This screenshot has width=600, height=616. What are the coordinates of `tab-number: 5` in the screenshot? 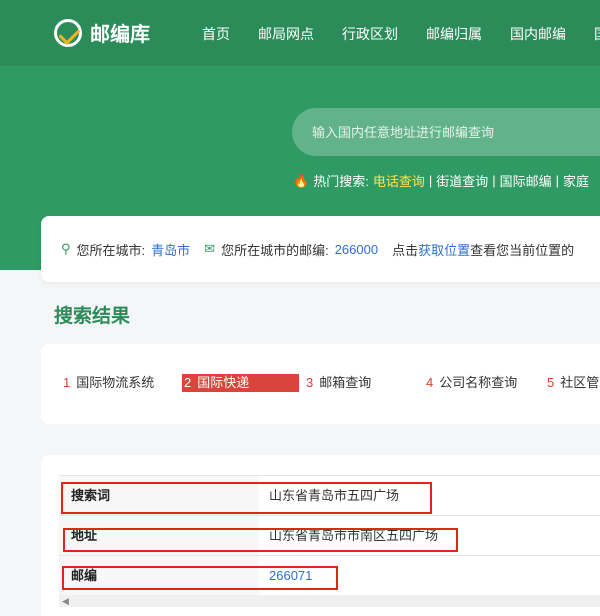 It's located at (551, 382).